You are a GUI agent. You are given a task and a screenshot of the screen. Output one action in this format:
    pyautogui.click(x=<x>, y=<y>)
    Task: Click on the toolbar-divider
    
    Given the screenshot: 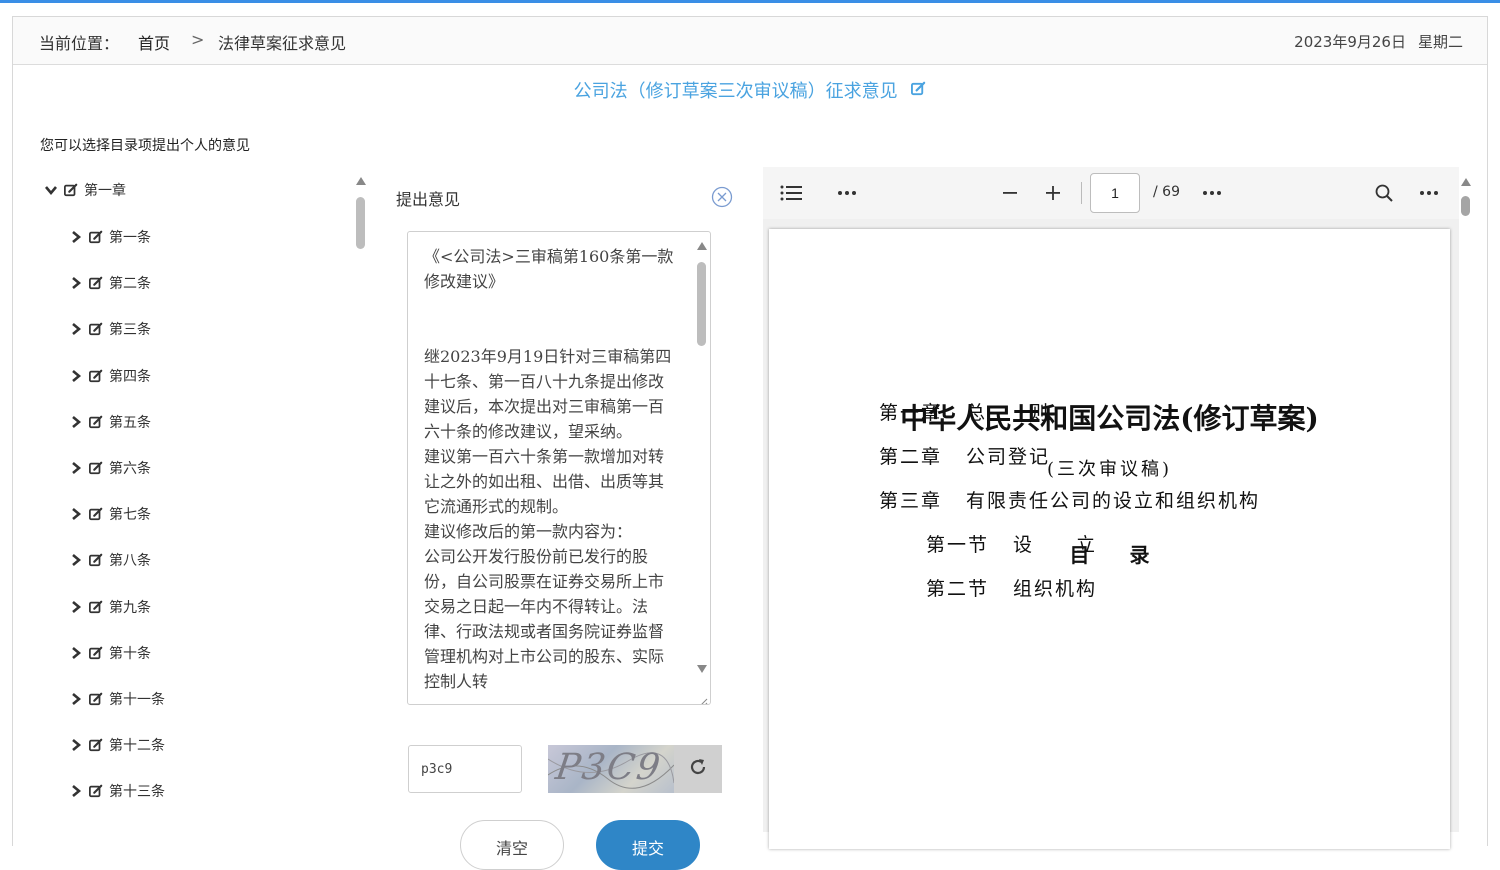 What is the action you would take?
    pyautogui.click(x=1081, y=193)
    